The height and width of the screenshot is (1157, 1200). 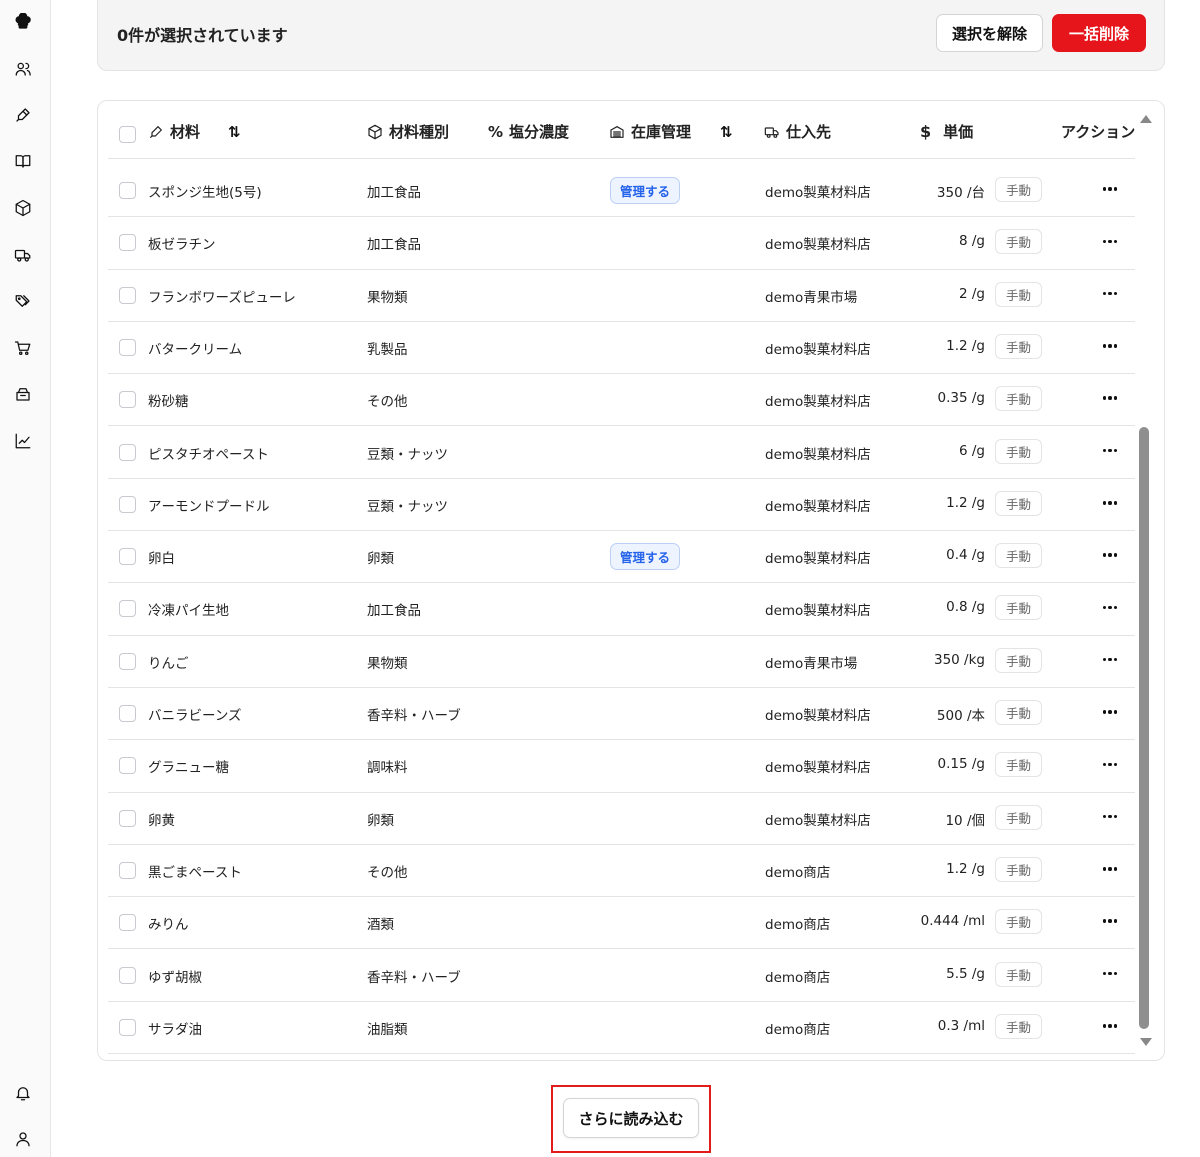 I want to click on header-supplier: 仕入先, so click(x=797, y=131).